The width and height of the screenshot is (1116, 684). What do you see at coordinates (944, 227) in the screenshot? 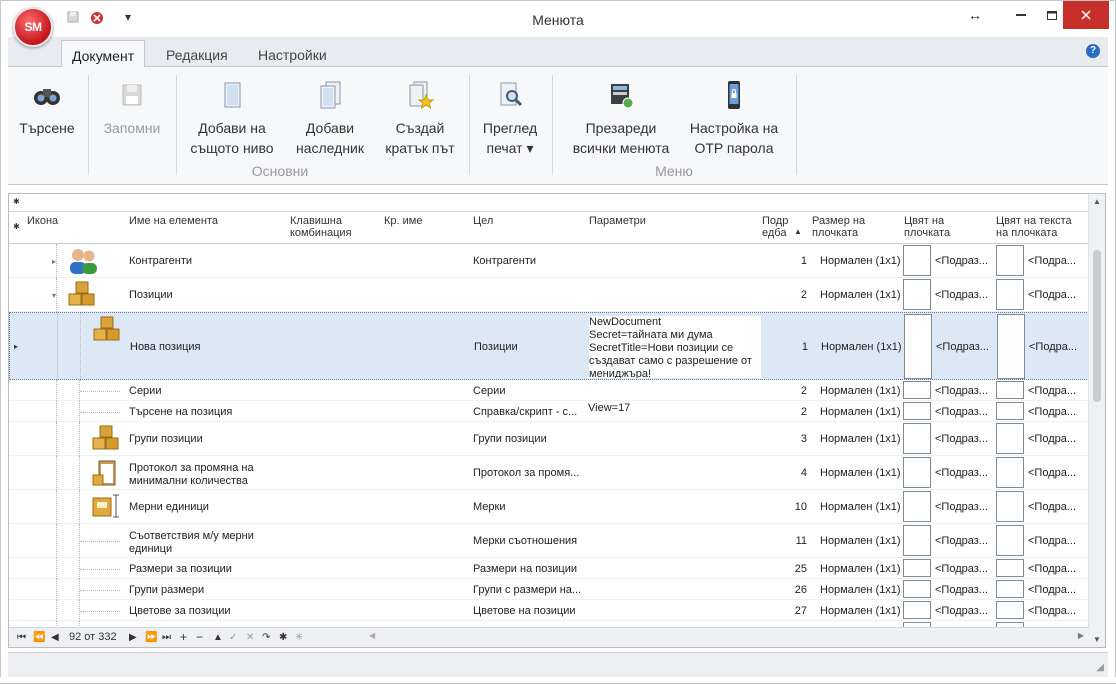
I see `col-tile-color: Цвят на плочката` at bounding box center [944, 227].